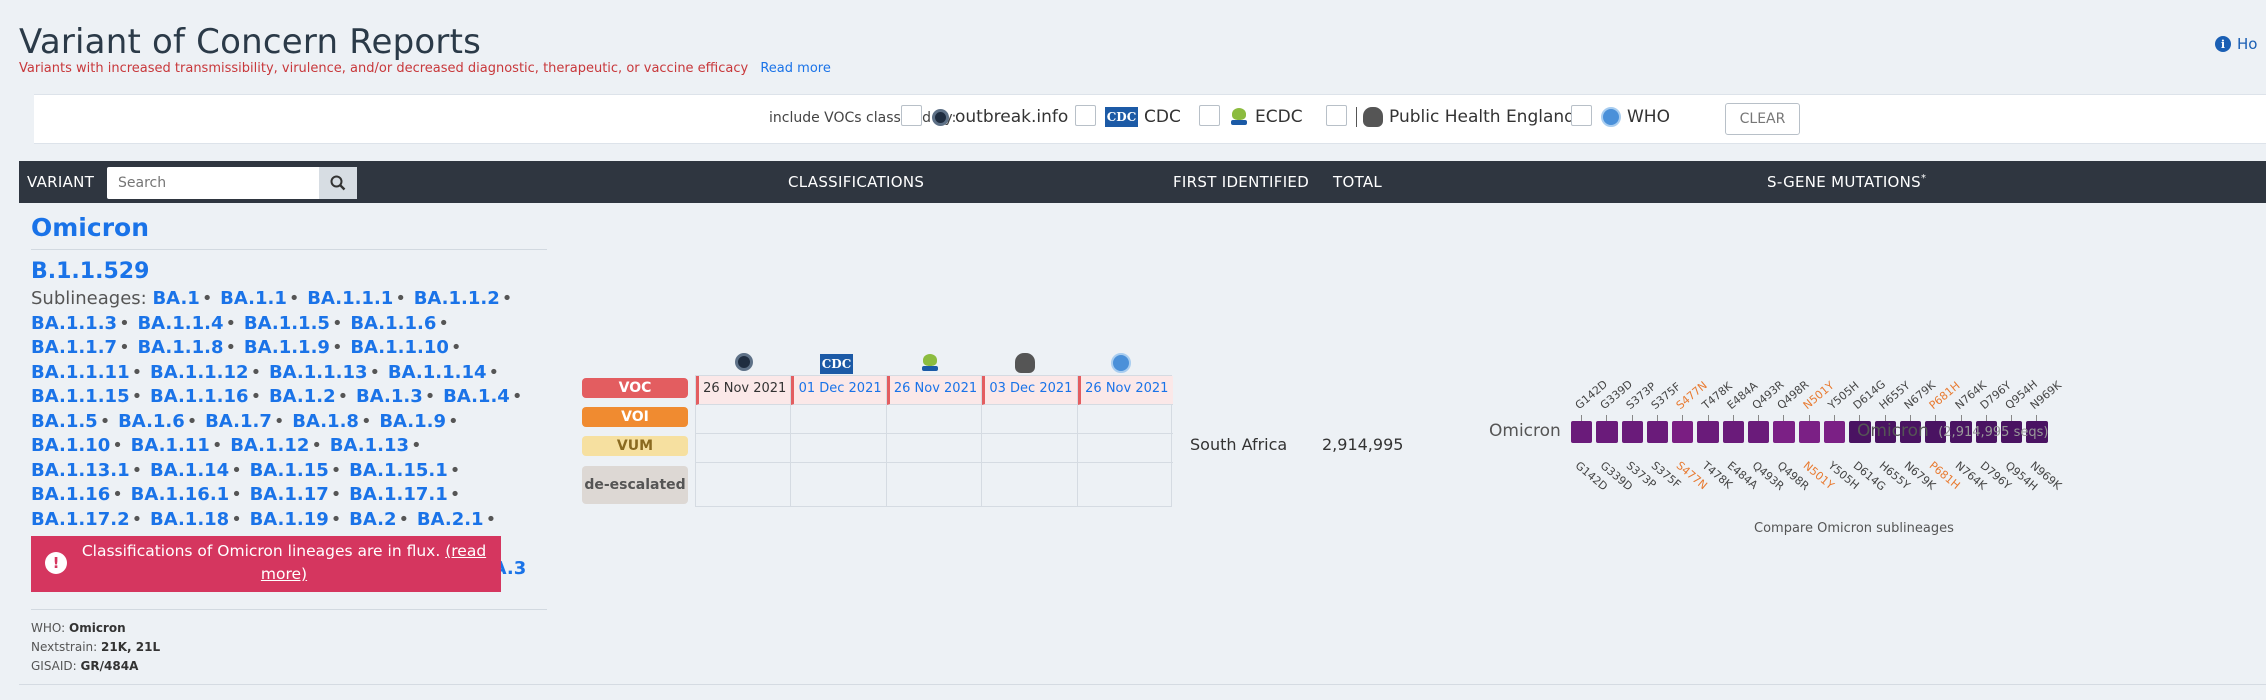  What do you see at coordinates (856, 182) in the screenshot?
I see `header-classifications: CLASSIFICATIONS` at bounding box center [856, 182].